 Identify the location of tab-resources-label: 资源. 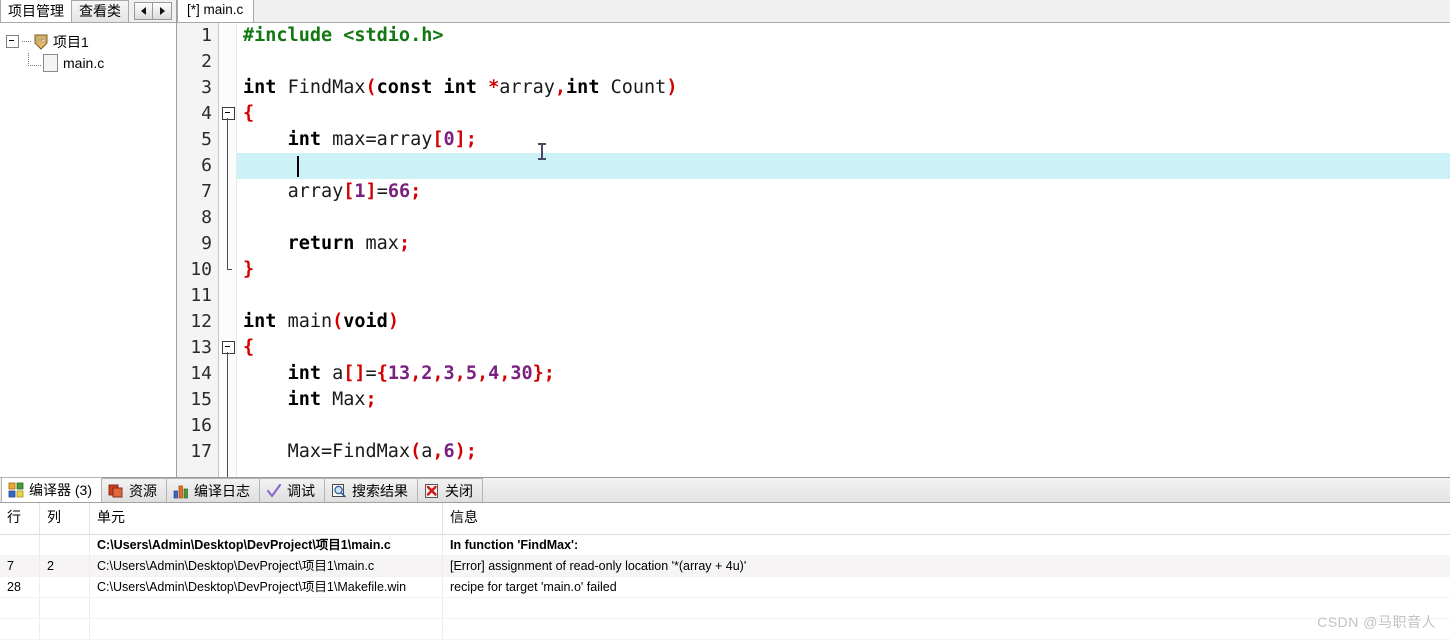
(143, 490).